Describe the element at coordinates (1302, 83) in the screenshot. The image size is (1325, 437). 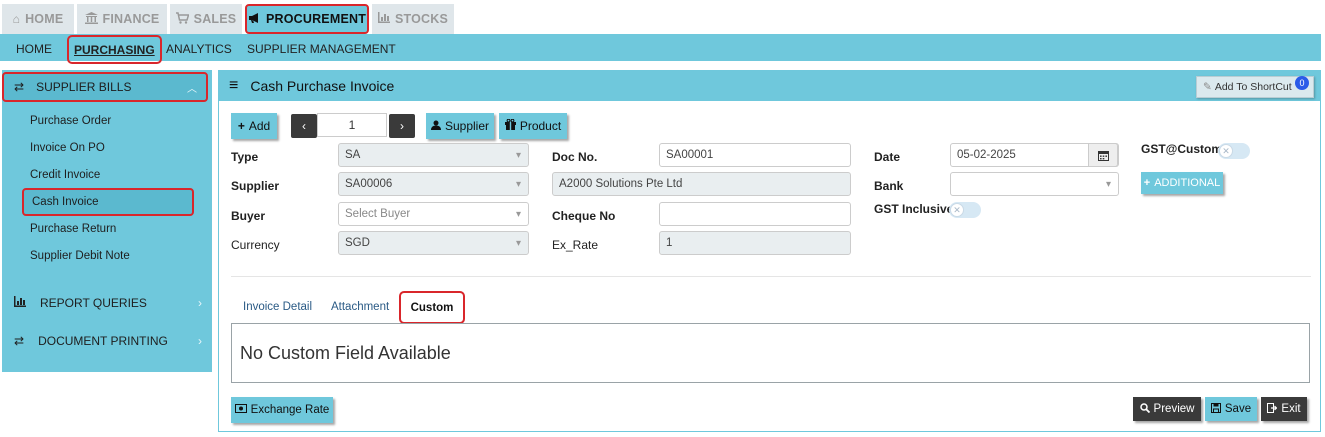
I see `shortcut-count-badge: 0` at that location.